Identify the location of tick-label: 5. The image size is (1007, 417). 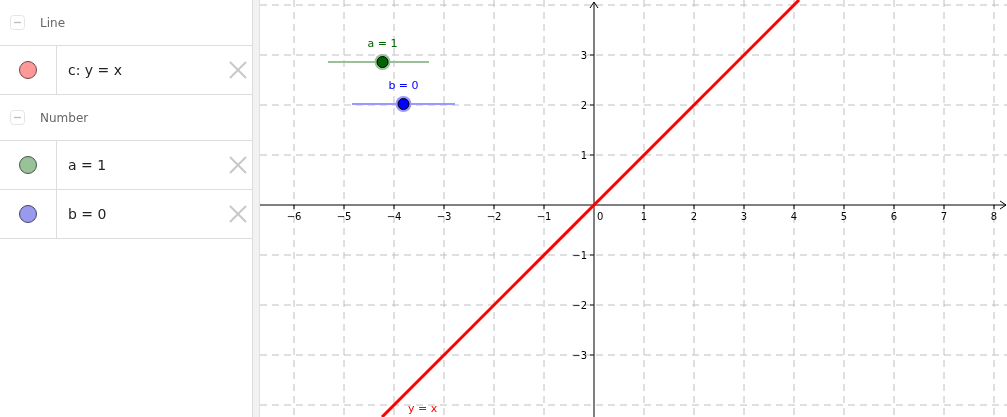
(844, 216).